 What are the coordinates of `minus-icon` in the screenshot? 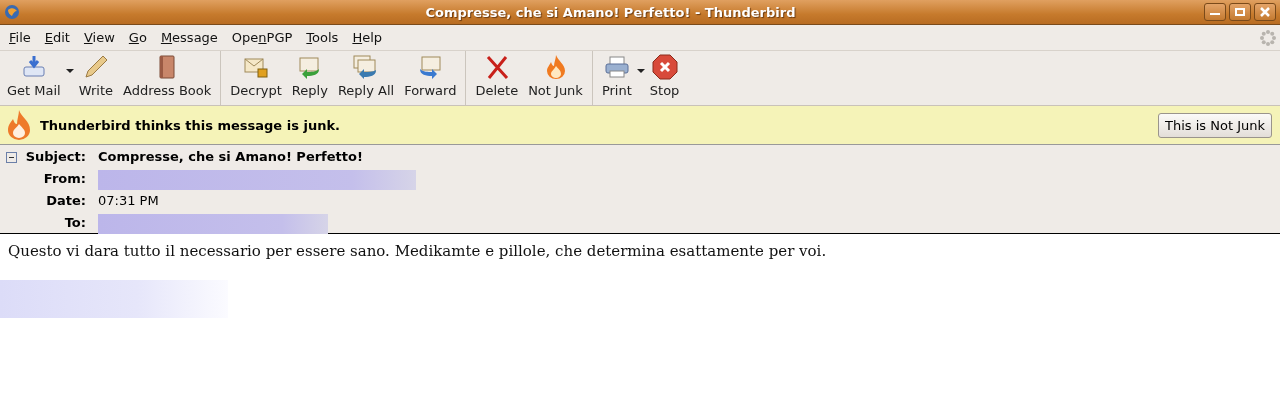 It's located at (11, 157).